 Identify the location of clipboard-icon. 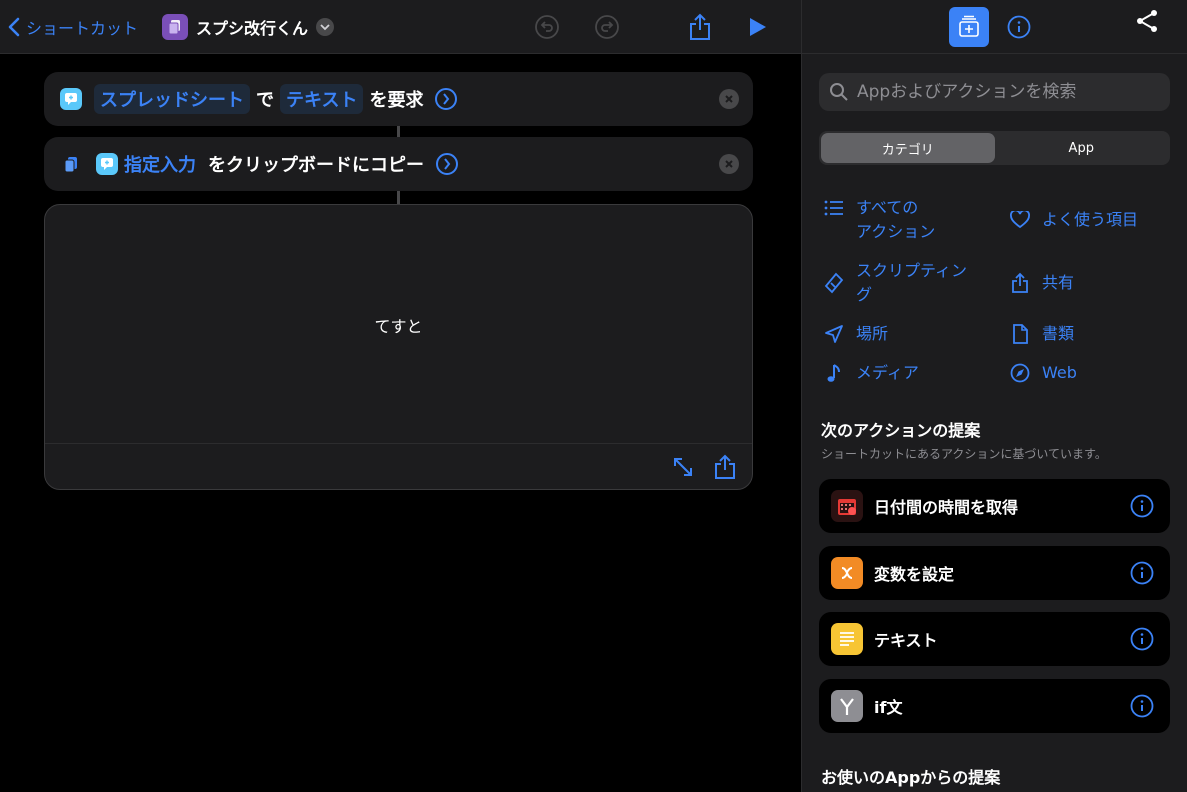
(71, 164).